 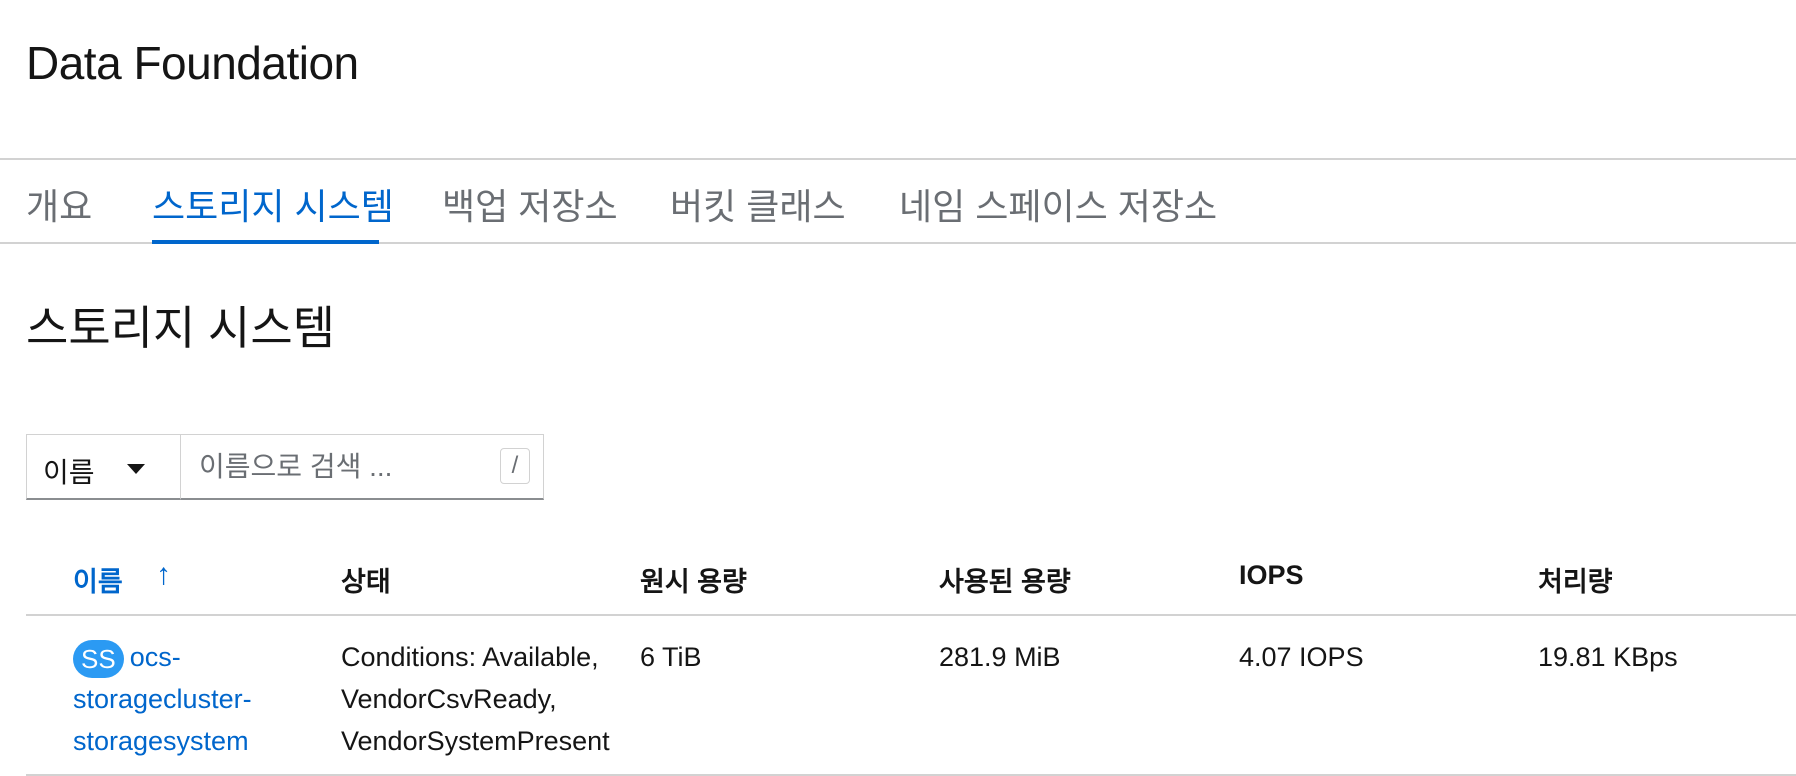 What do you see at coordinates (898, 201) in the screenshot?
I see `tab-bar: 개요 스토리지 시스템 백업 저장소 버킷 클래스 네임 스페이스 저장소` at bounding box center [898, 201].